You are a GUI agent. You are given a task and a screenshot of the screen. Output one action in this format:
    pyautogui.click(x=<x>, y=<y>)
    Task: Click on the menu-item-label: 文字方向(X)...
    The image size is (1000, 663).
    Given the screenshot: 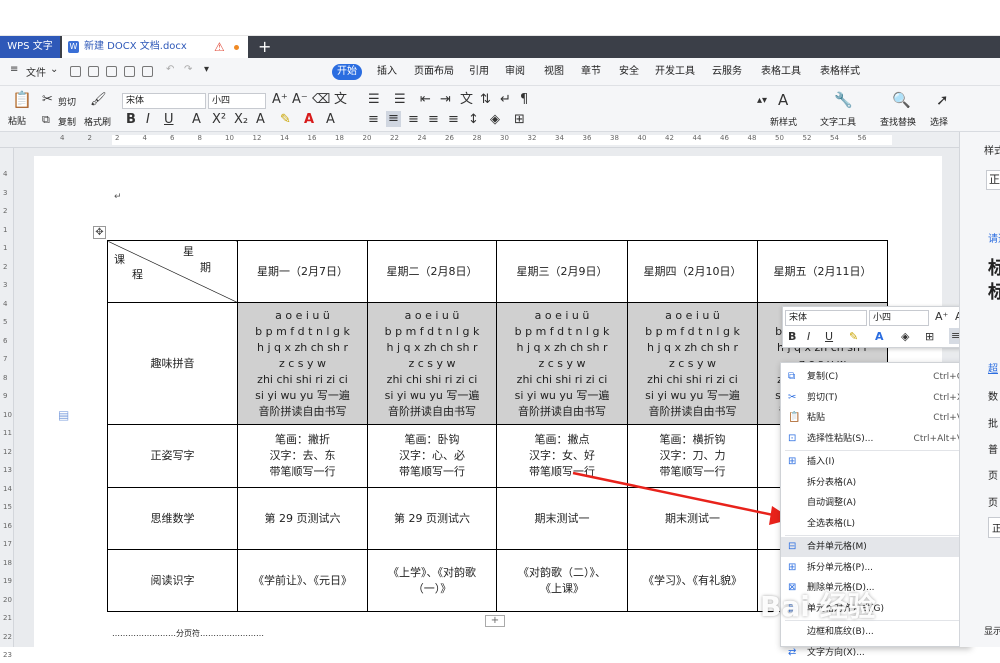 What is the action you would take?
    pyautogui.click(x=836, y=652)
    